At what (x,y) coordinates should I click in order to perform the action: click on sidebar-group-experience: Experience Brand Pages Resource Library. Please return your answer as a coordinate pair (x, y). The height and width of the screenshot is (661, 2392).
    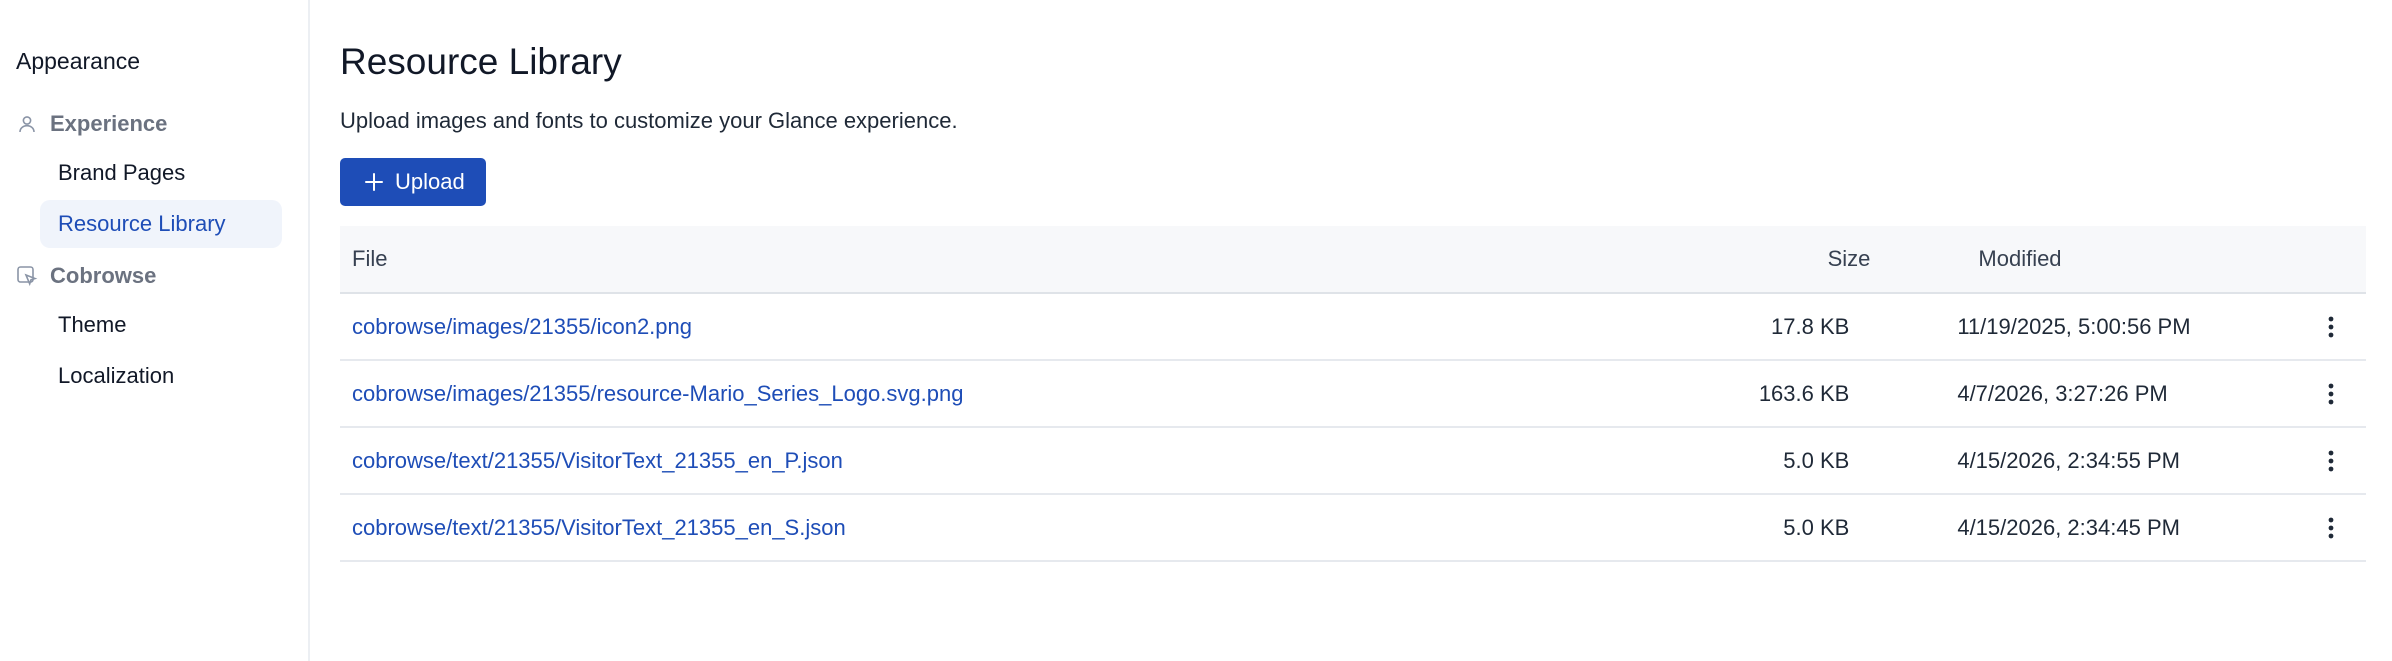
    Looking at the image, I should click on (154, 176).